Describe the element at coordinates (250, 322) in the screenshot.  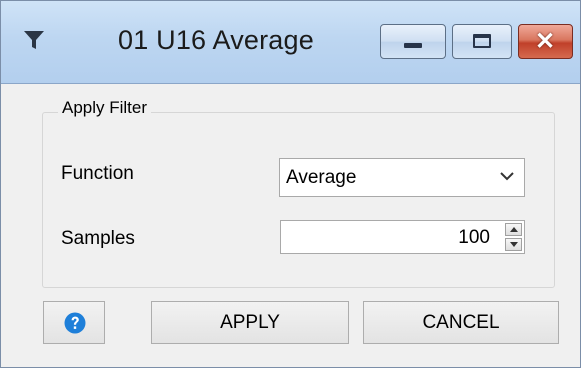
I see `apply-button: APPLY` at that location.